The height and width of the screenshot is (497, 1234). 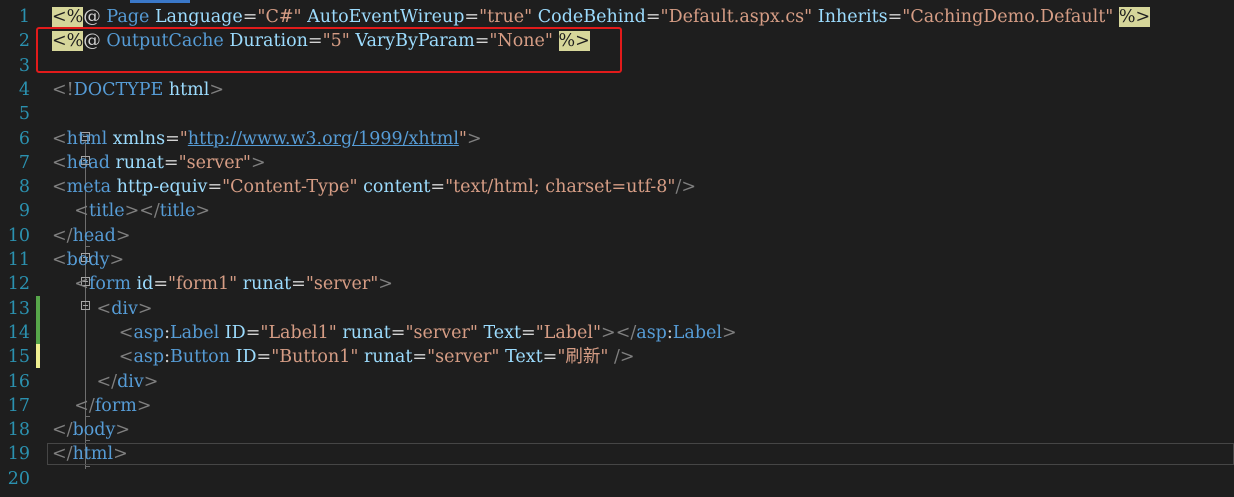 I want to click on code-token: "Content-Type", so click(x=290, y=187).